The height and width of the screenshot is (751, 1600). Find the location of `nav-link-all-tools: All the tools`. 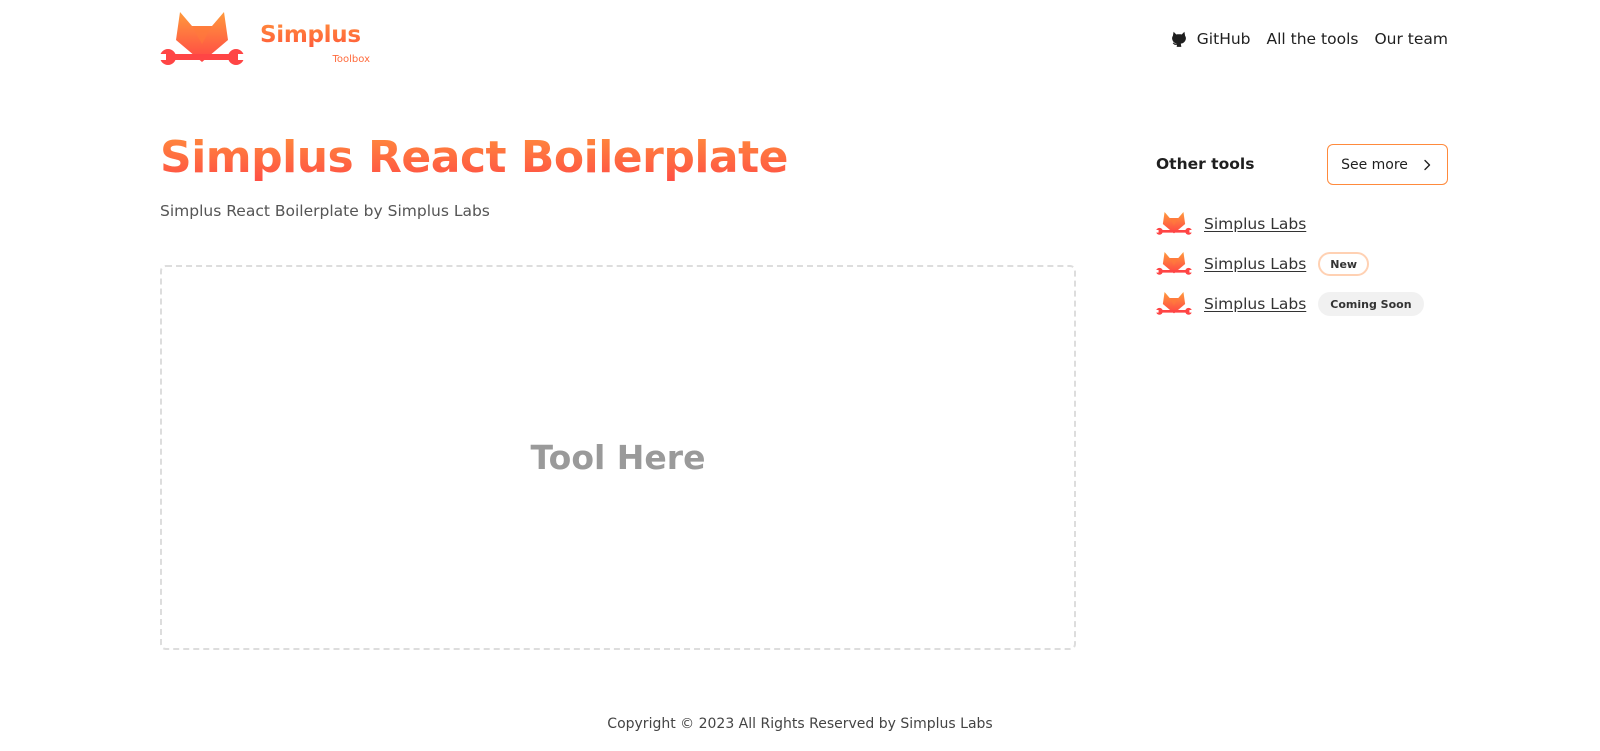

nav-link-all-tools: All the tools is located at coordinates (1313, 39).